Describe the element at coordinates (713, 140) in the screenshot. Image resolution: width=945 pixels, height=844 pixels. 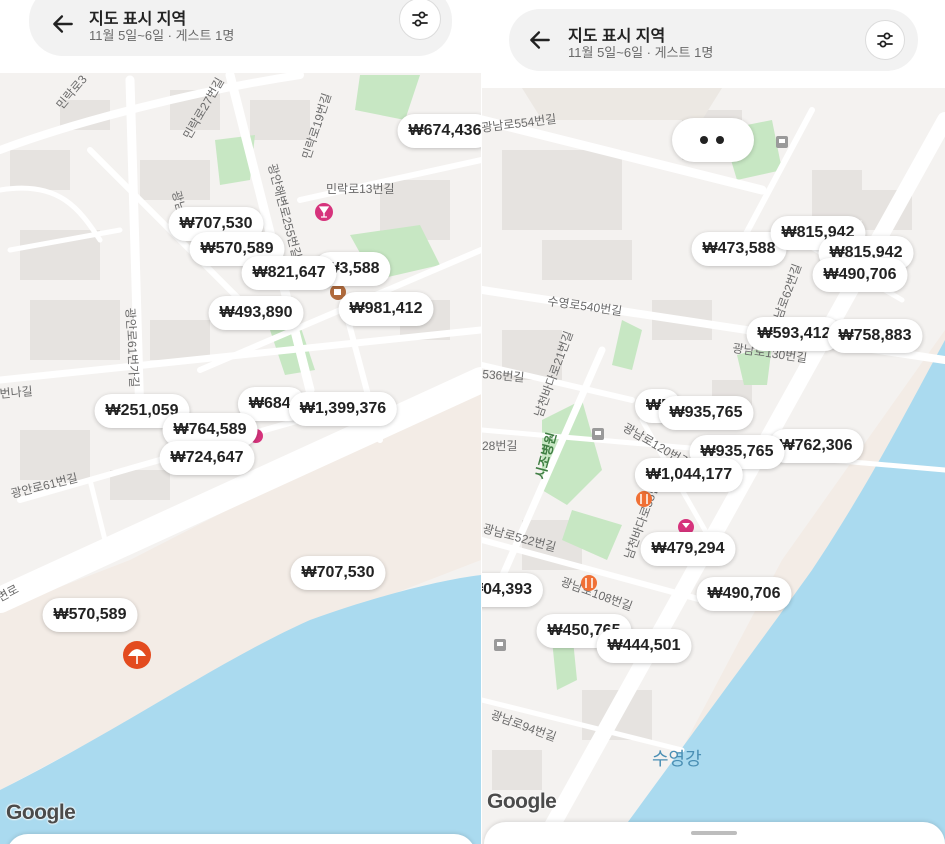
I see `loading-indicator` at that location.